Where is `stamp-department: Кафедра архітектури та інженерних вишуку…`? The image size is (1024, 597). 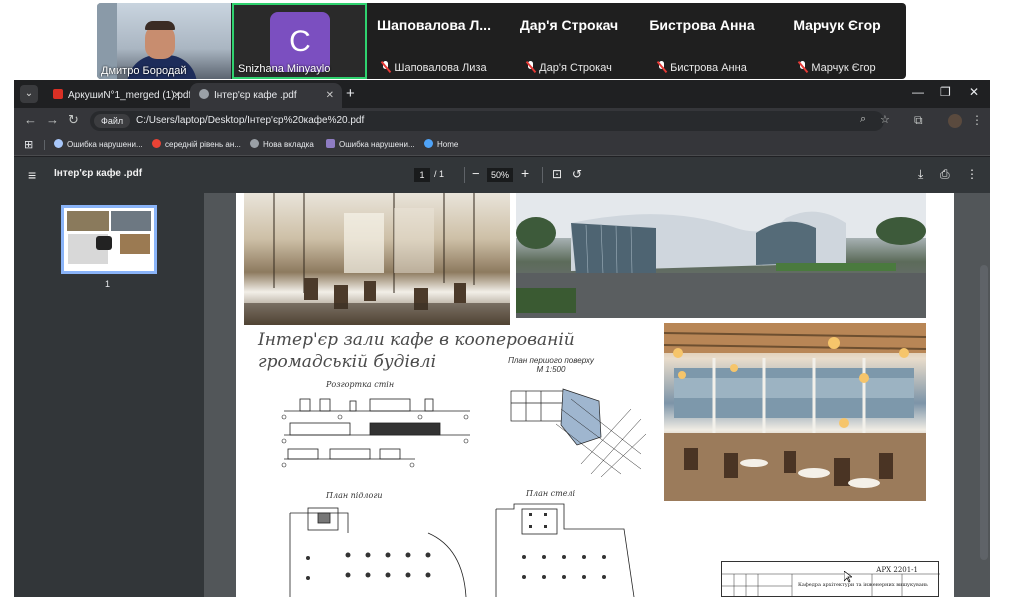 stamp-department: Кафедра архітектури та інженерних вишуку… is located at coordinates (863, 585).